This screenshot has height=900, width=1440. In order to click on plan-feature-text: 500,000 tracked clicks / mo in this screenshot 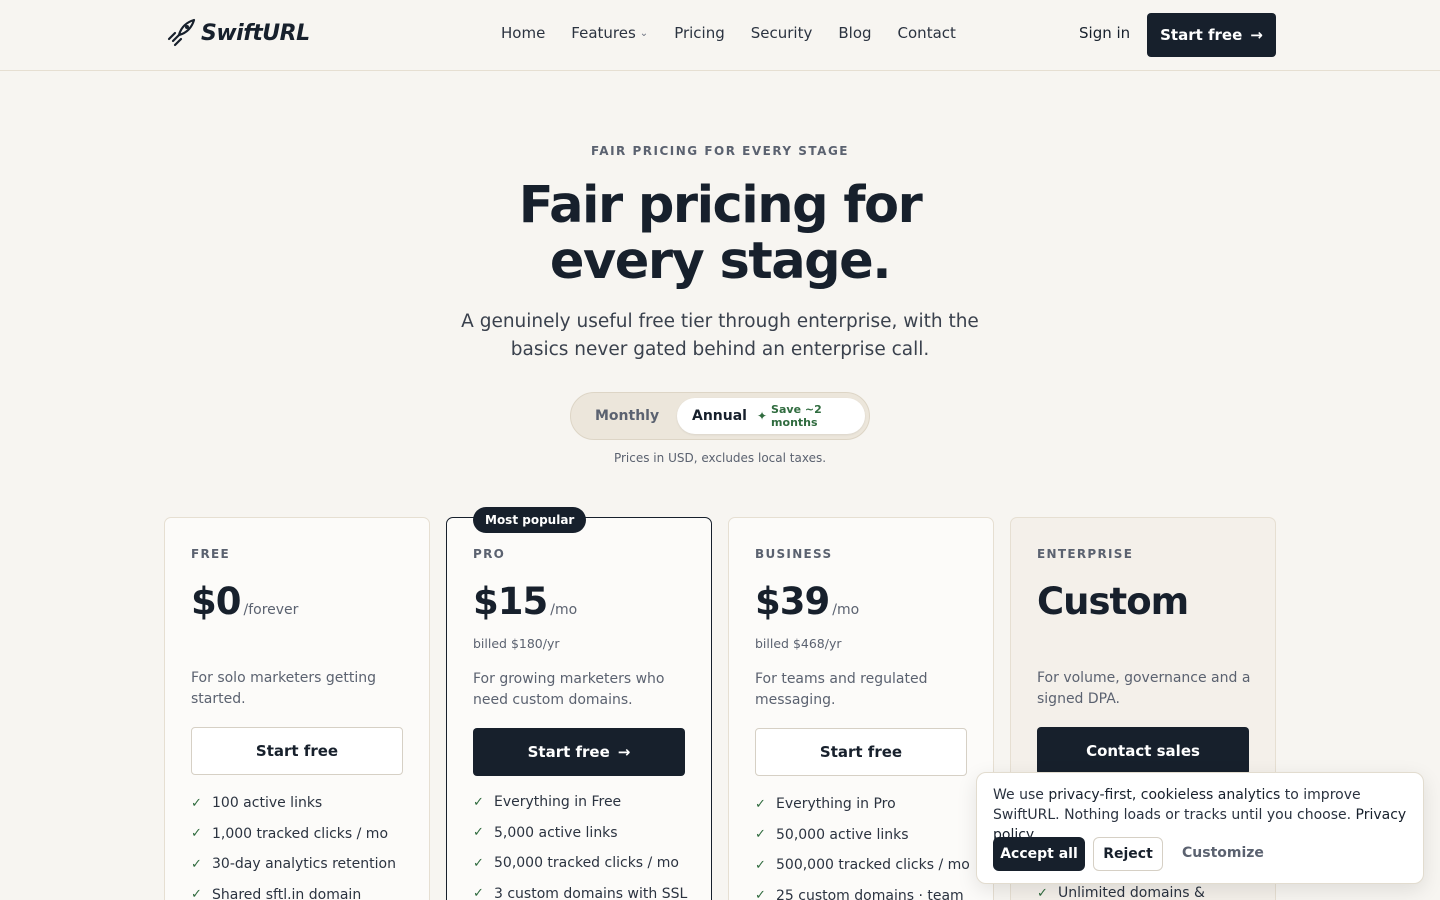, I will do `click(873, 865)`.